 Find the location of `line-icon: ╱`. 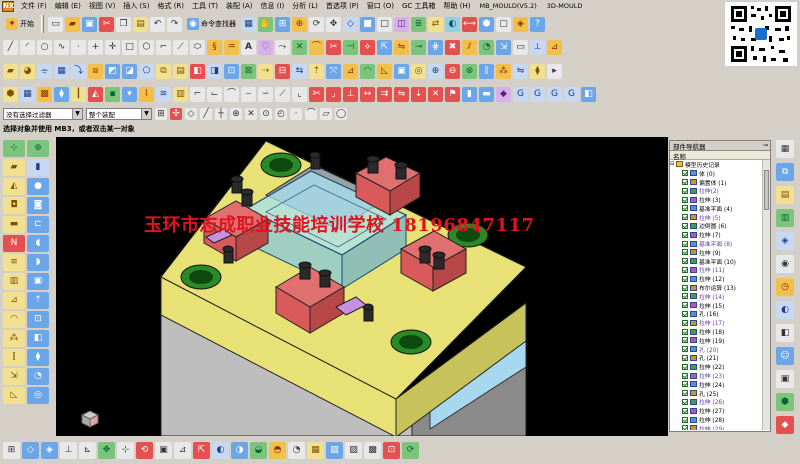

line-icon: ╱ is located at coordinates (10, 47).